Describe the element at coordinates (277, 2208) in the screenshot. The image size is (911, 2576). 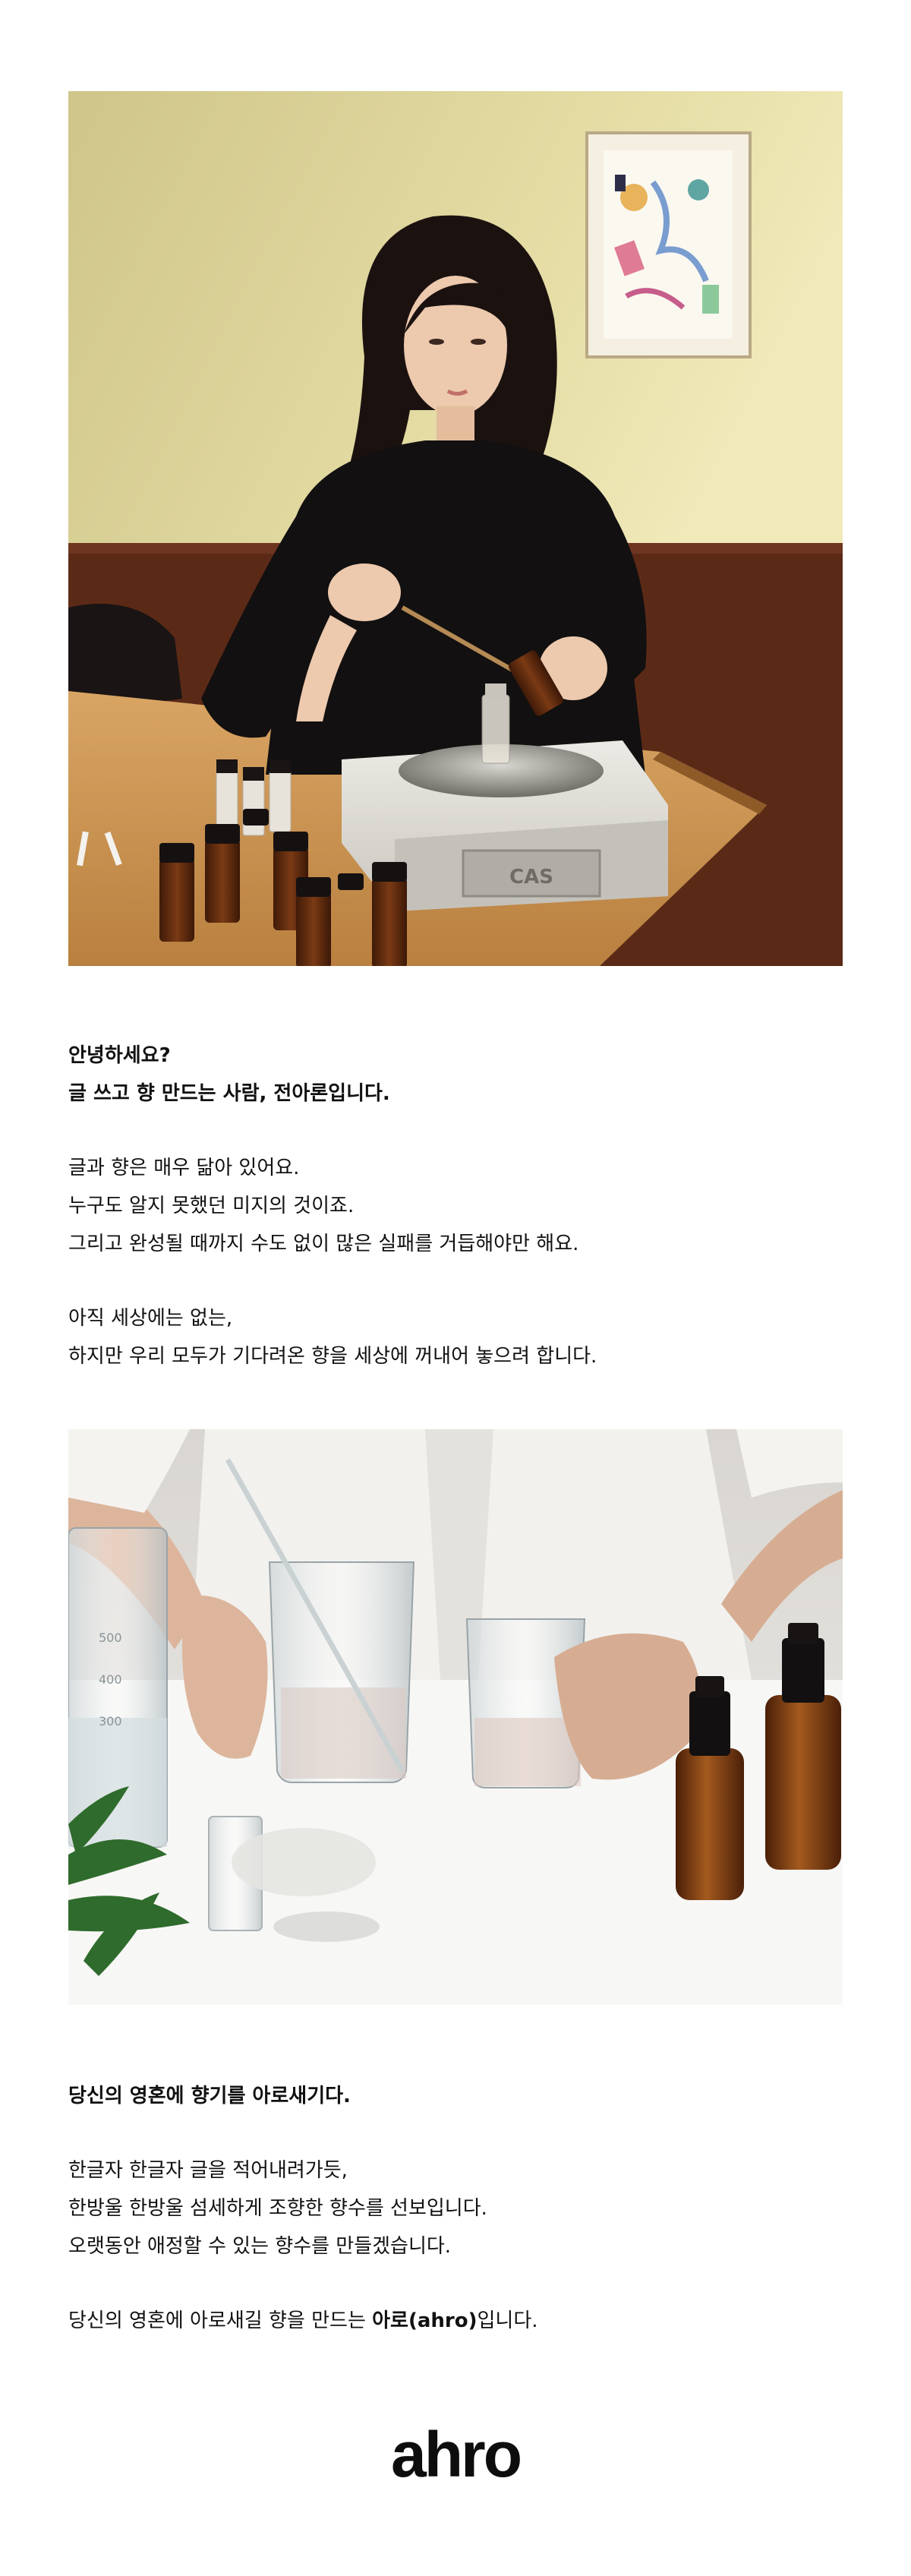
I see `brand-paragraph-line: 한방울 한방울 섬세하게 조향한 향수를 선보입니다.` at that location.